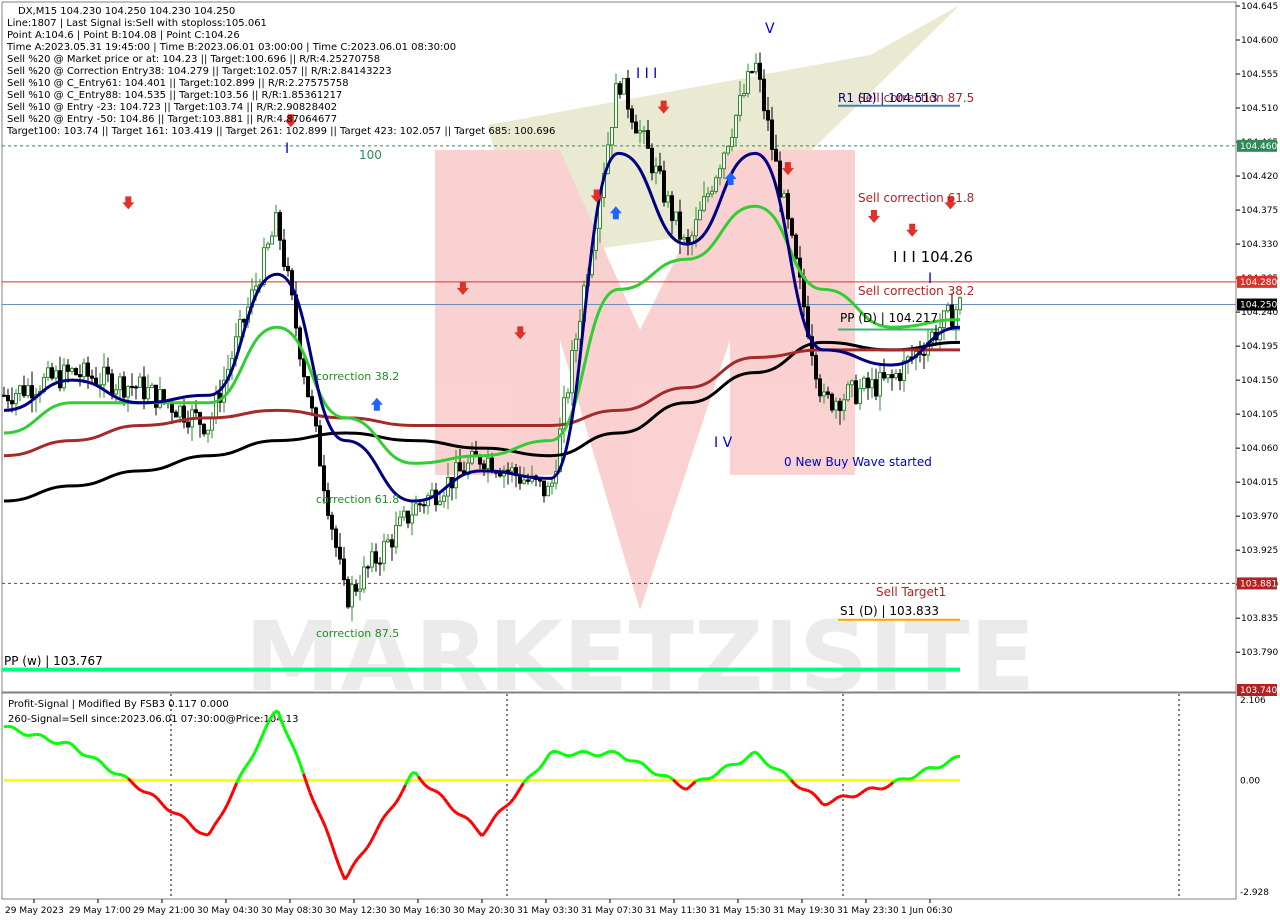 The image size is (1280, 924). Describe the element at coordinates (357, 376) in the screenshot. I see `correction-38-label: correction 38.2` at that location.